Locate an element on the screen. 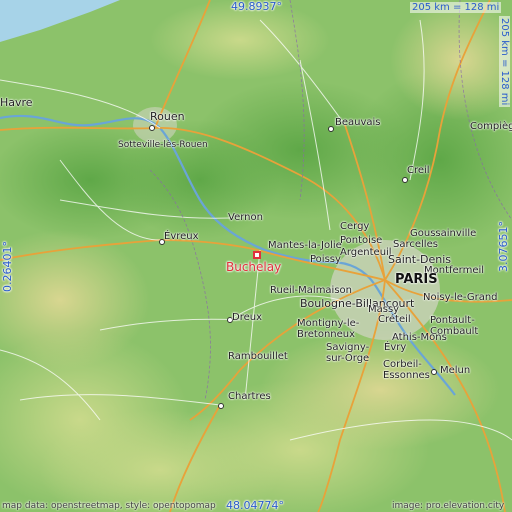 The height and width of the screenshot is (512, 512). place-vernon: Vernon is located at coordinates (245, 217).